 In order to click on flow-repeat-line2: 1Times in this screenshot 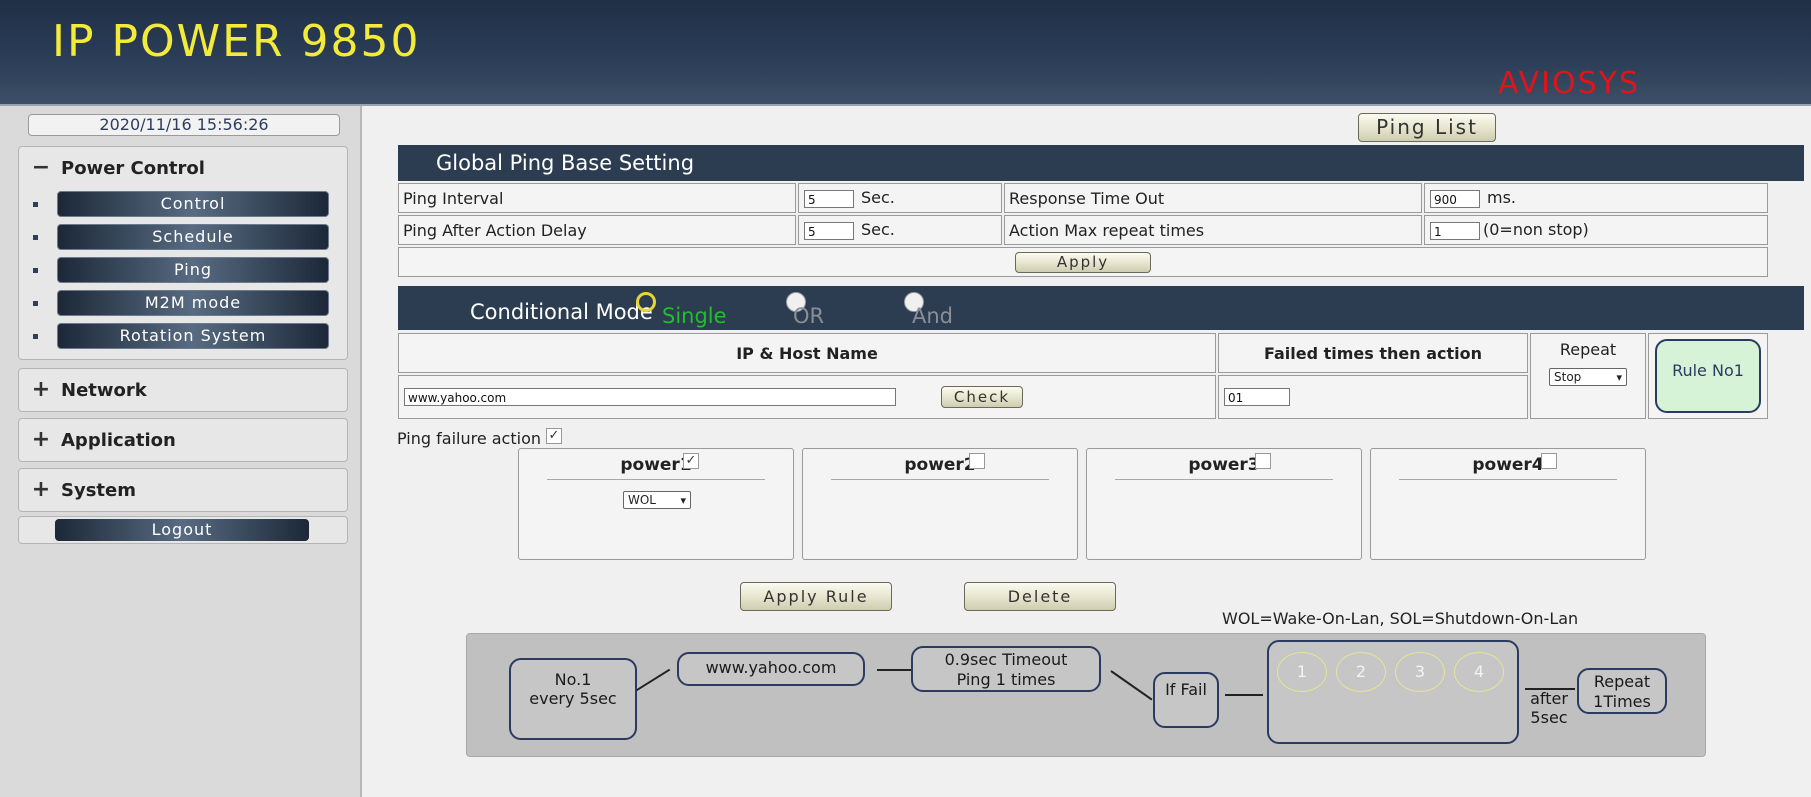, I will do `click(1622, 701)`.